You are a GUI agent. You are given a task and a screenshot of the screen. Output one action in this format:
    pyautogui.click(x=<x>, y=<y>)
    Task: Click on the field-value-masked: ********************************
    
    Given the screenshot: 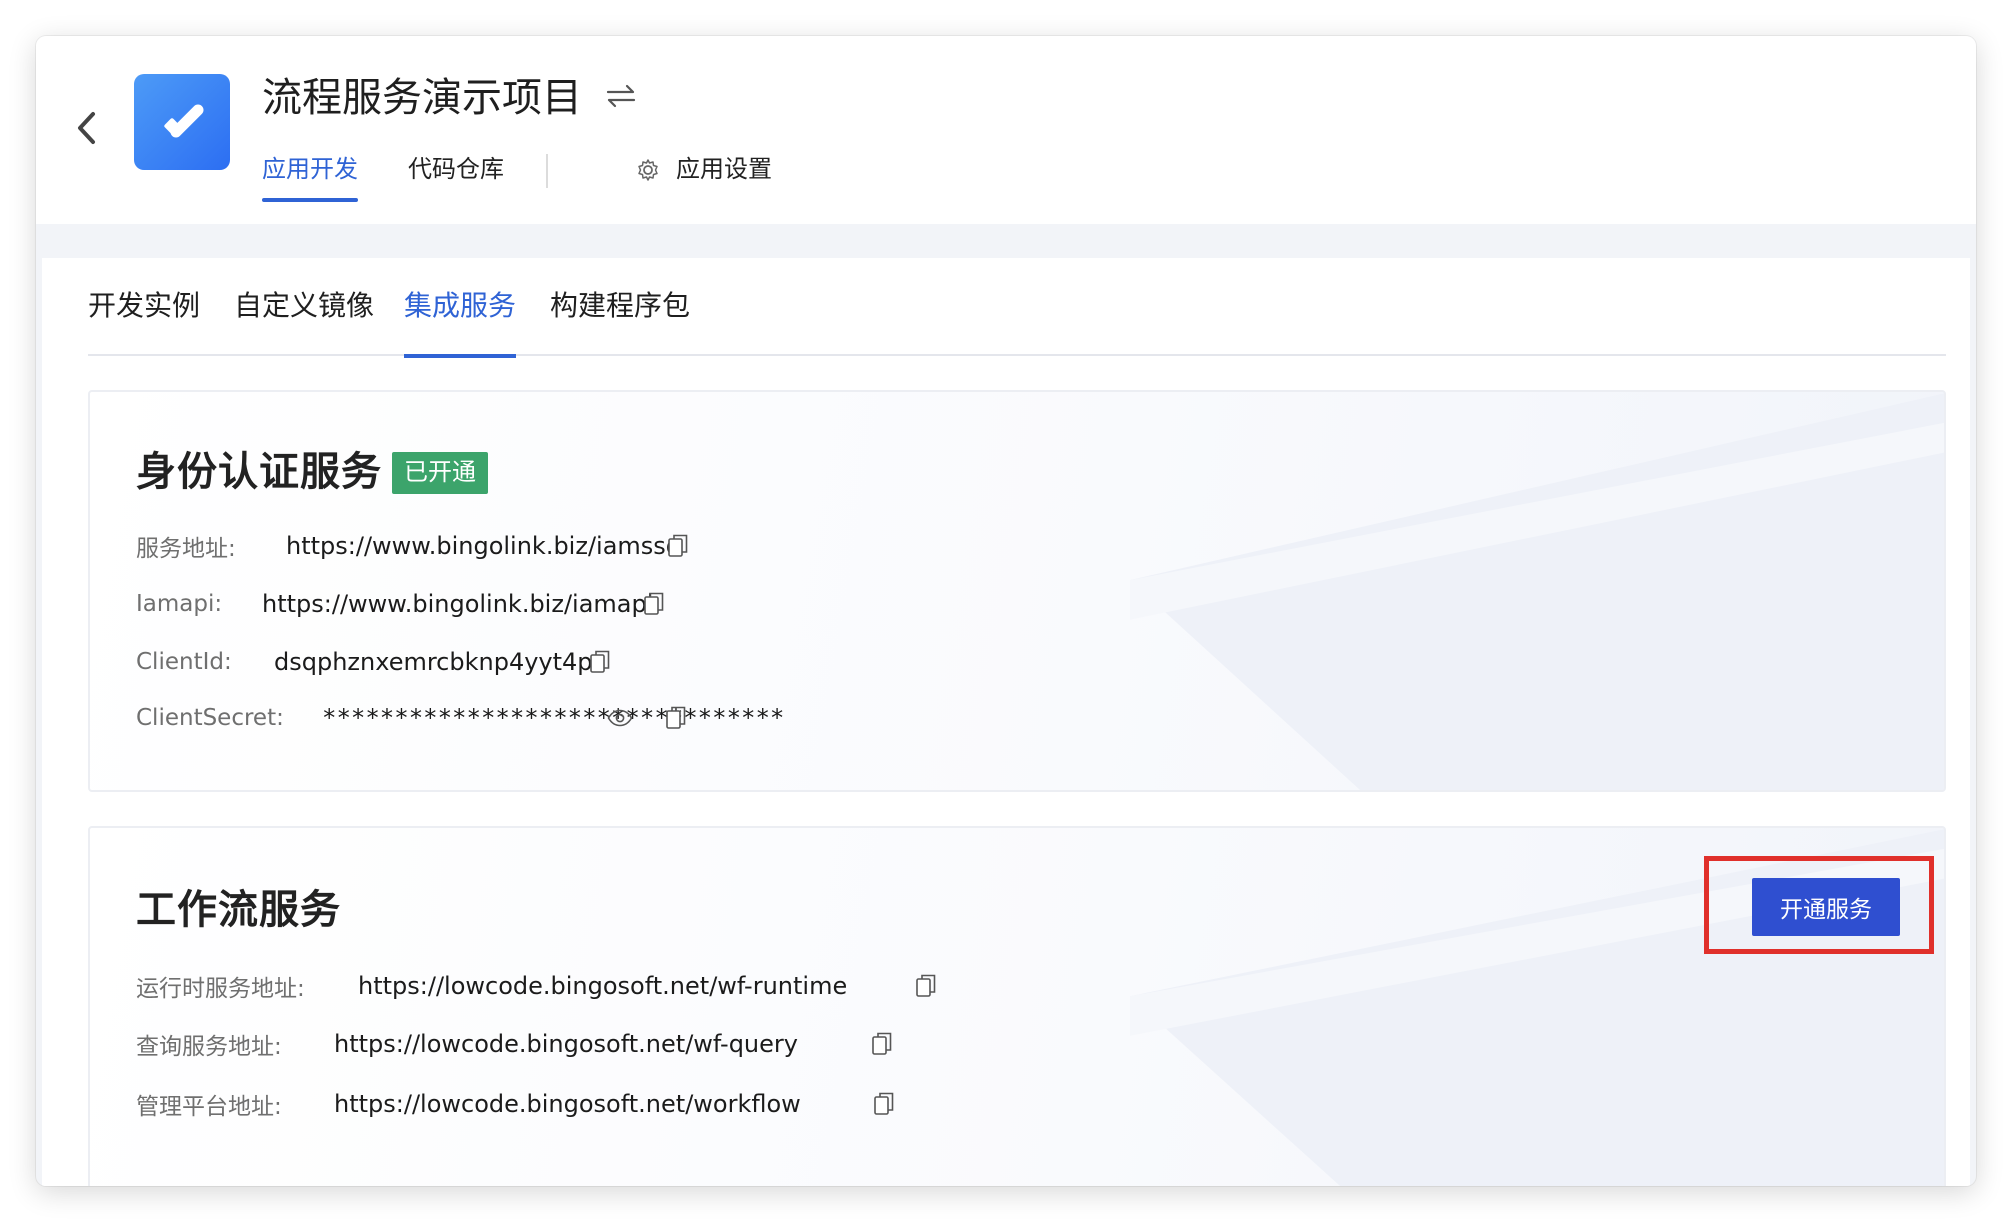 What is the action you would take?
    pyautogui.click(x=553, y=718)
    